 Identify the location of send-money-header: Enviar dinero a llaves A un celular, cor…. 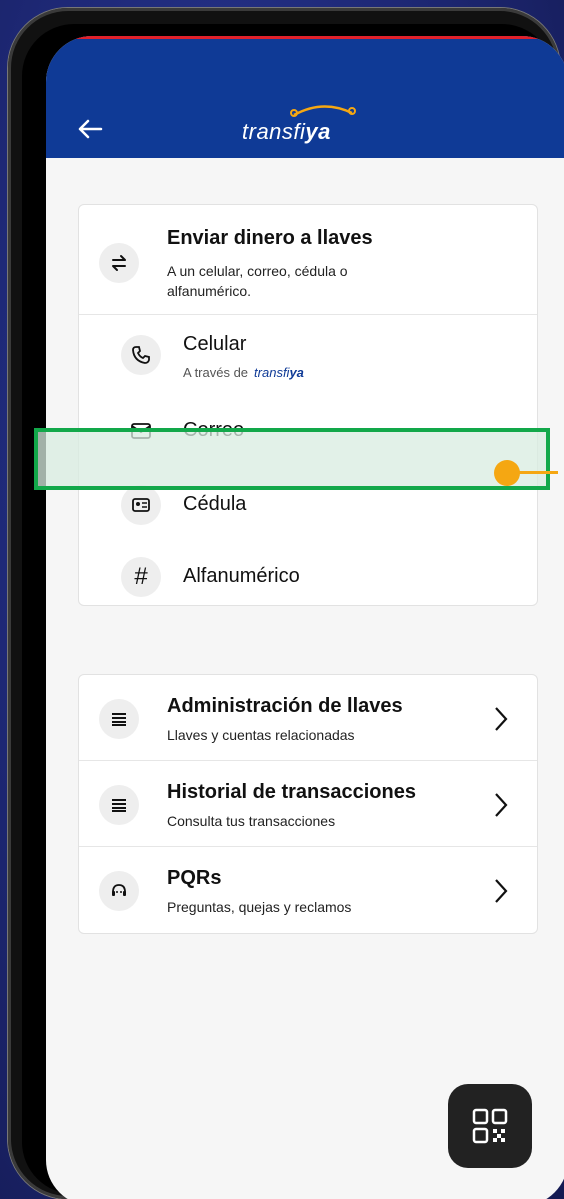
(308, 260).